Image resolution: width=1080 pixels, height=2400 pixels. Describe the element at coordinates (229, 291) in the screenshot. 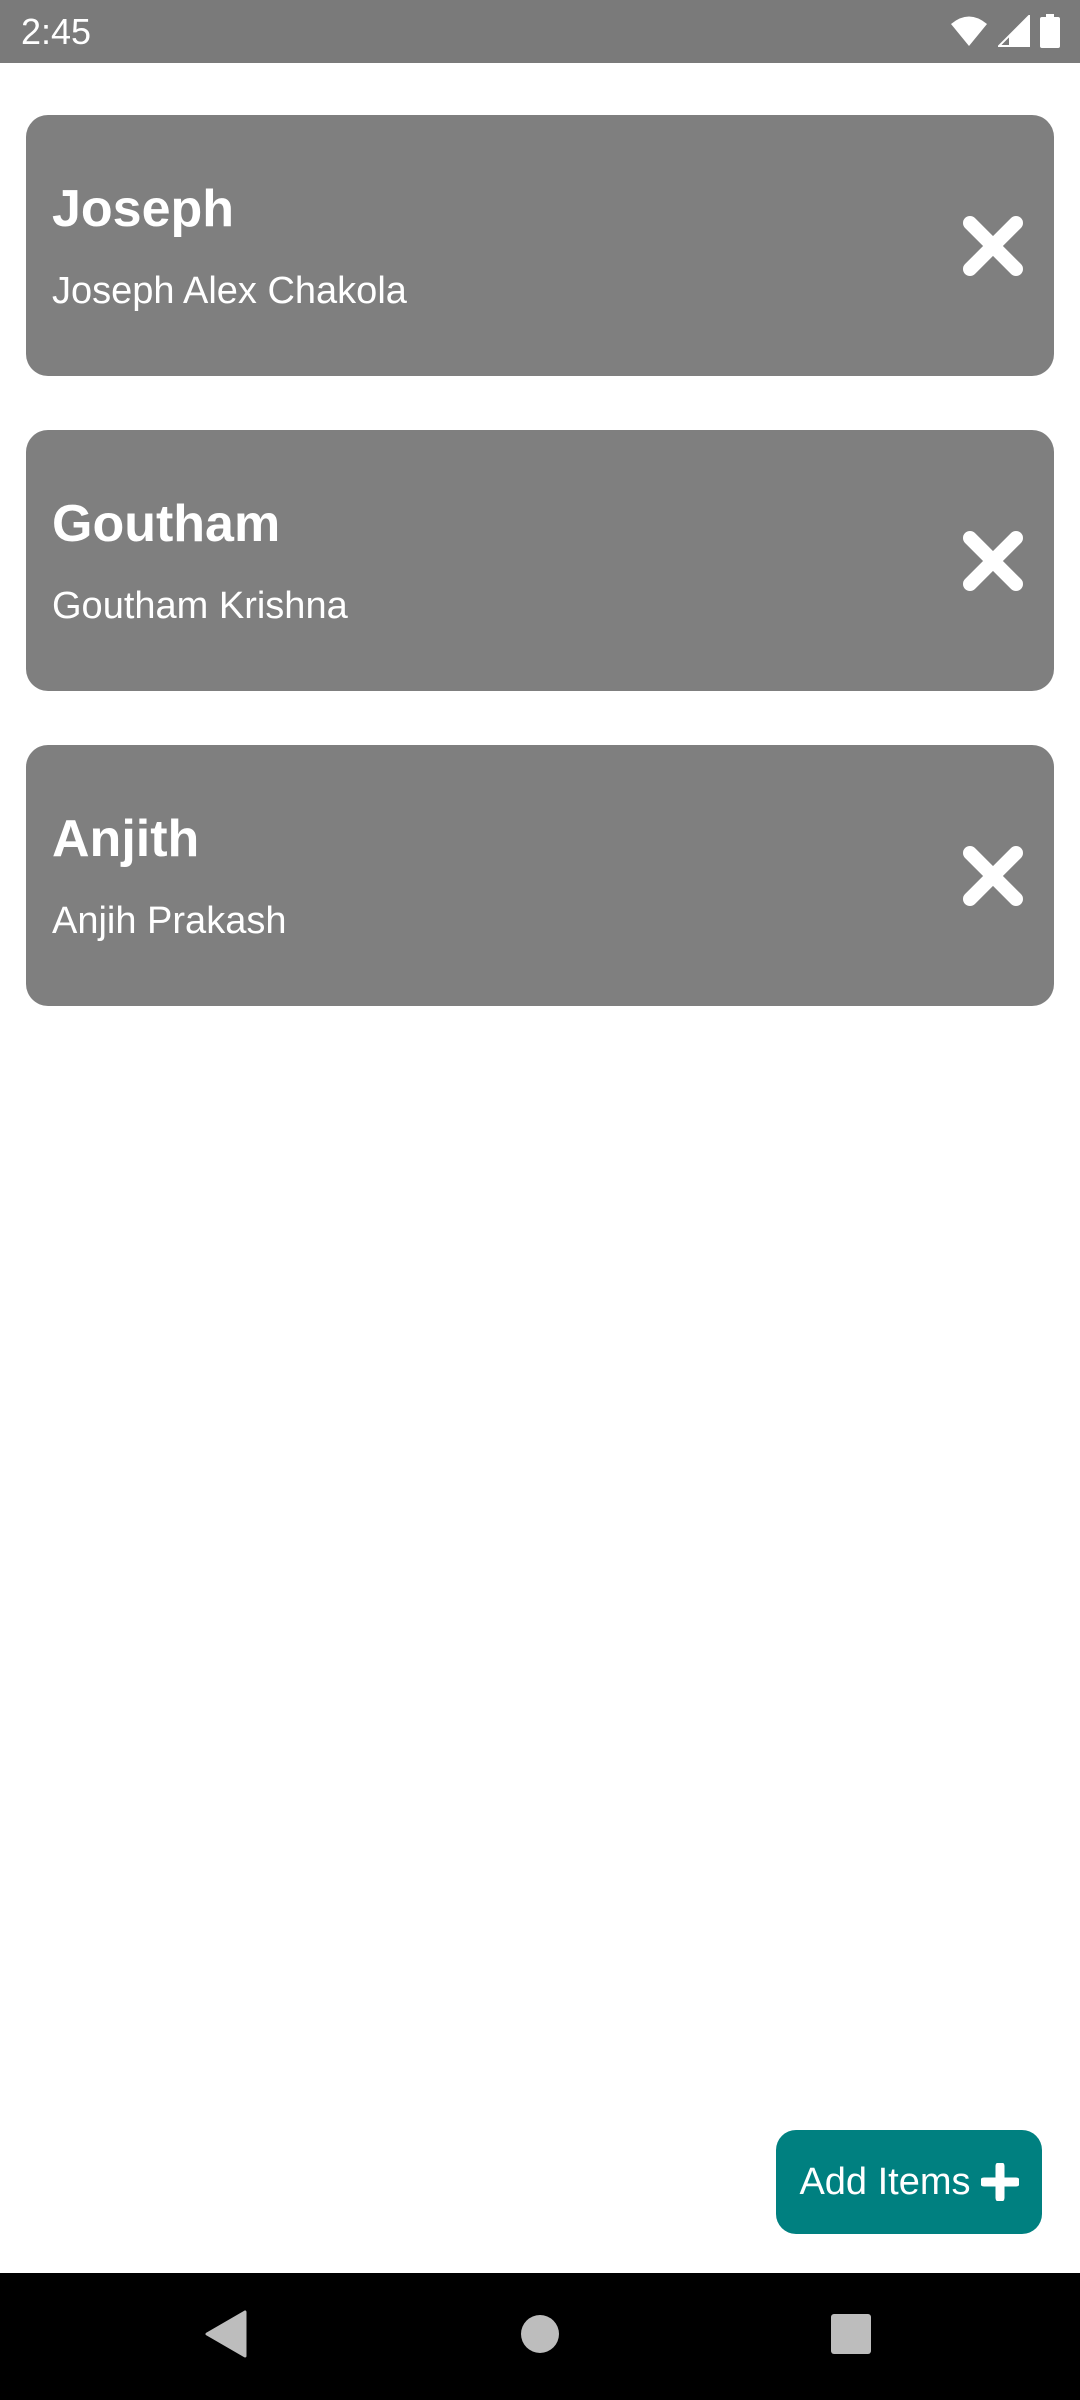

I see `item-subtitle: Joseph Alex Chakola` at that location.